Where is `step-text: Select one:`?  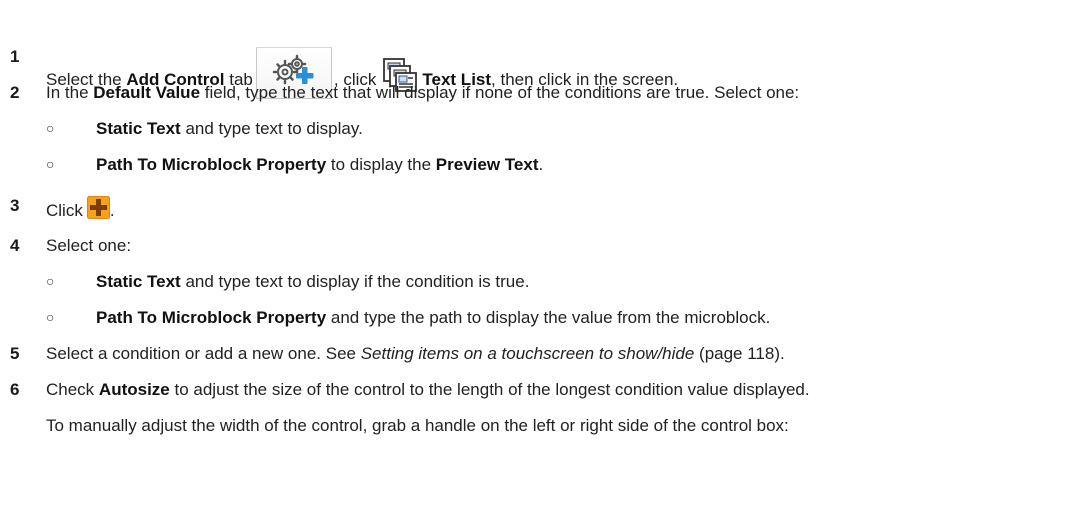
step-text: Select one: is located at coordinates (89, 245).